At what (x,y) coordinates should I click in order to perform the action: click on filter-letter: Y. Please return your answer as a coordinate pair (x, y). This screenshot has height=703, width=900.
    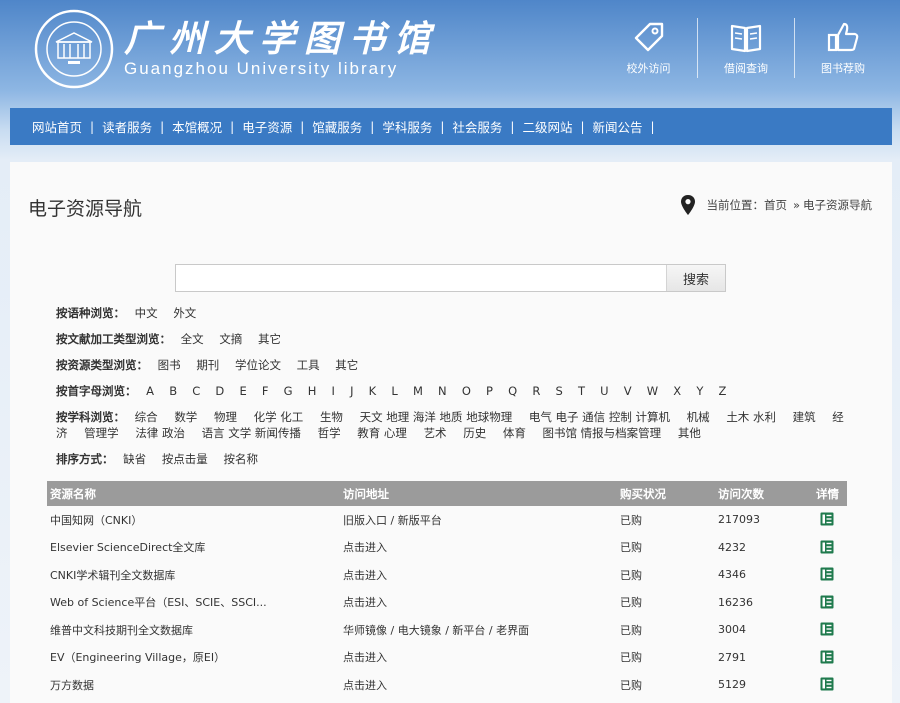
    Looking at the image, I should click on (699, 391).